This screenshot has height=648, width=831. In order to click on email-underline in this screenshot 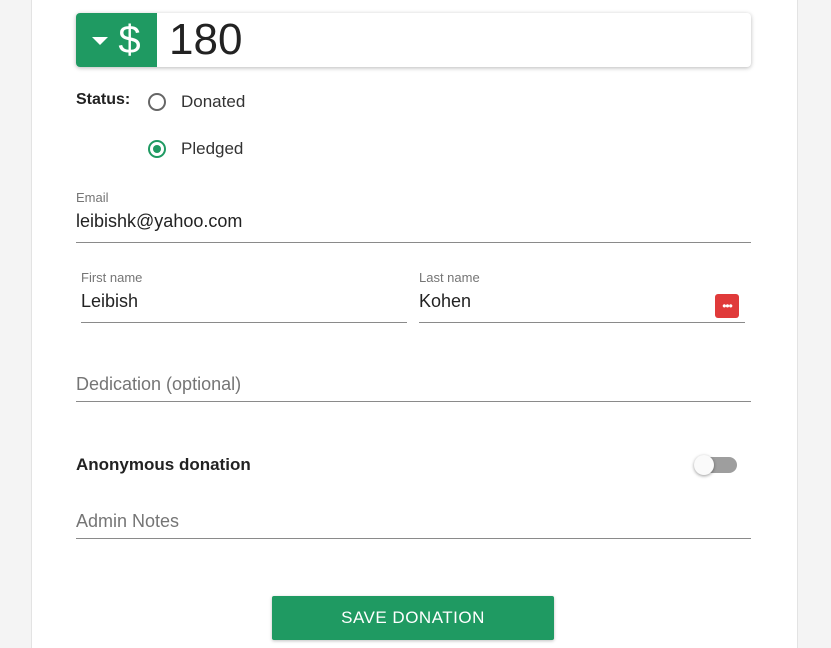, I will do `click(413, 242)`.